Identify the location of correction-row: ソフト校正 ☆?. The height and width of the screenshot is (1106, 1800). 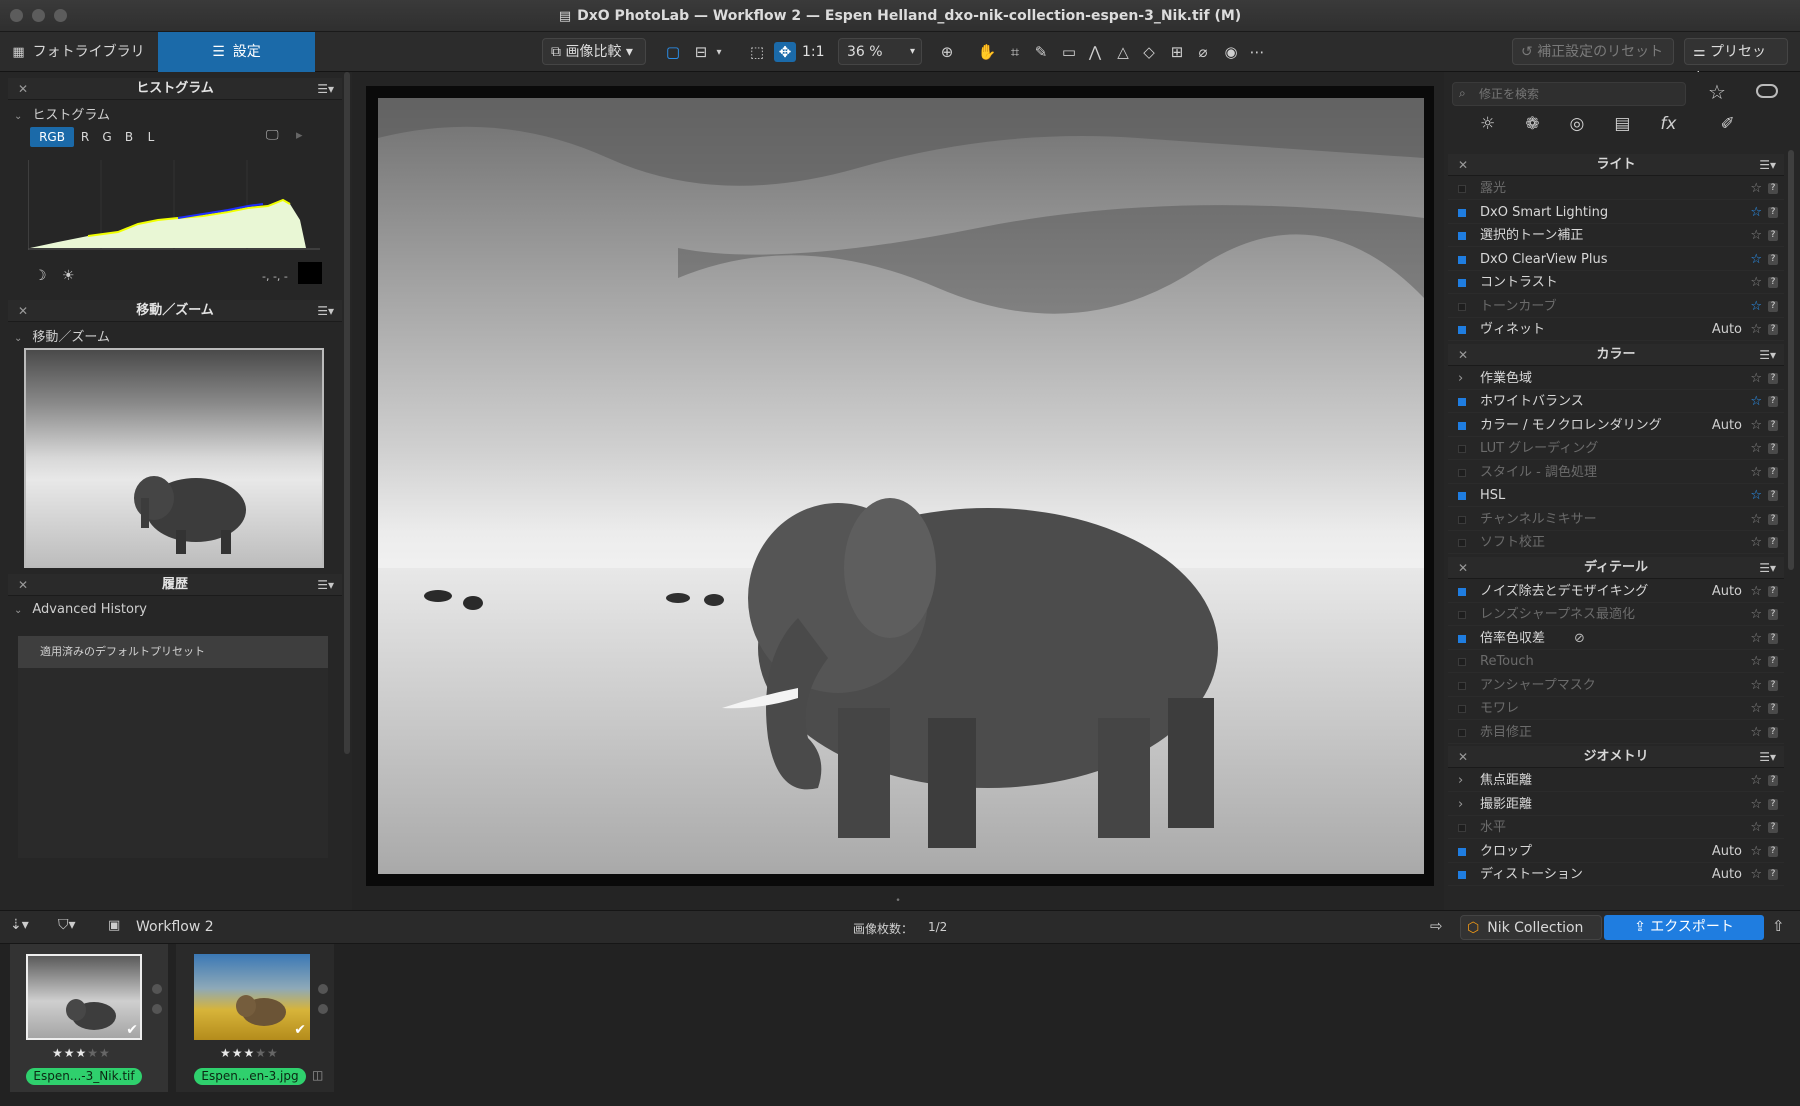
(1616, 542).